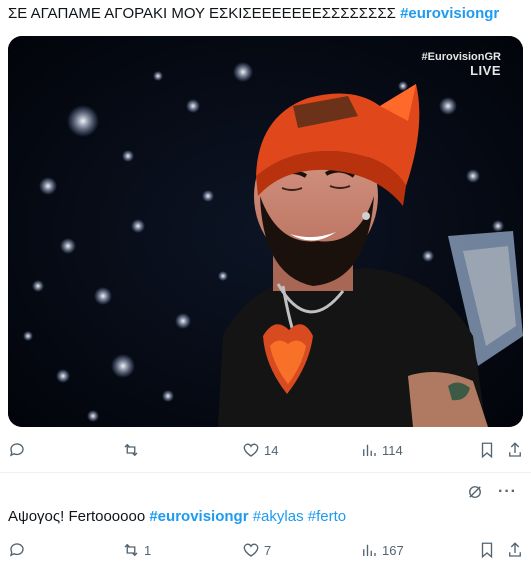  Describe the element at coordinates (461, 64) in the screenshot. I see `broadcast-watermark: #EurovisionGR LIVE` at that location.